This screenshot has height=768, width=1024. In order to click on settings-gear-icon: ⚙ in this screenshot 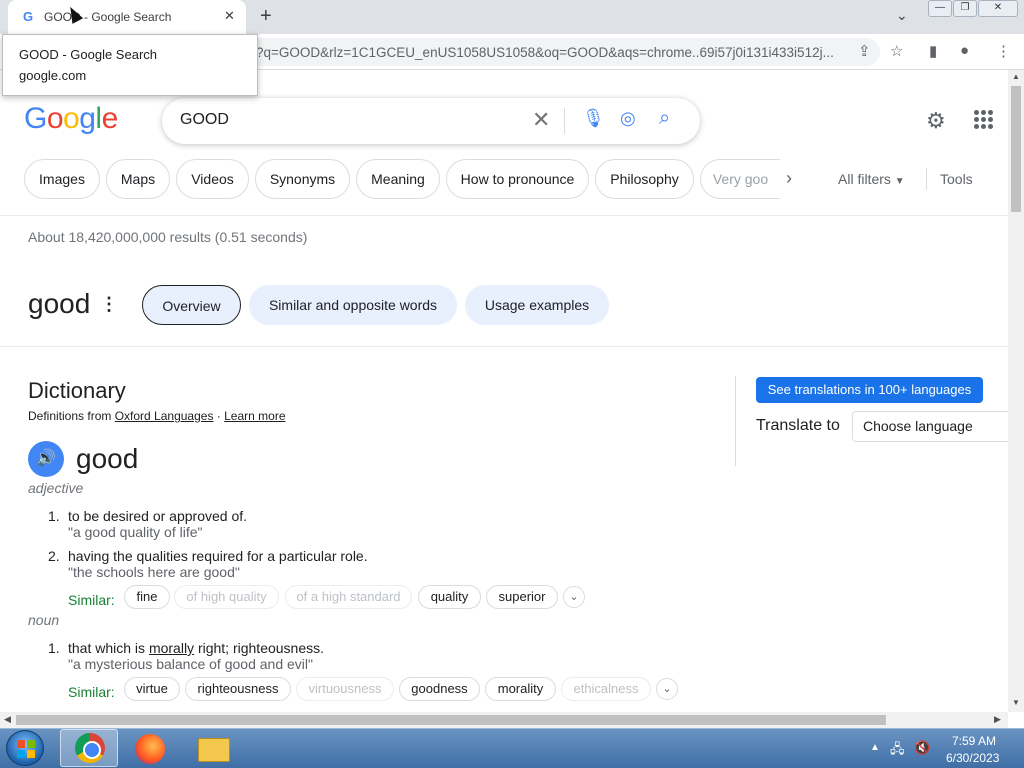, I will do `click(936, 121)`.